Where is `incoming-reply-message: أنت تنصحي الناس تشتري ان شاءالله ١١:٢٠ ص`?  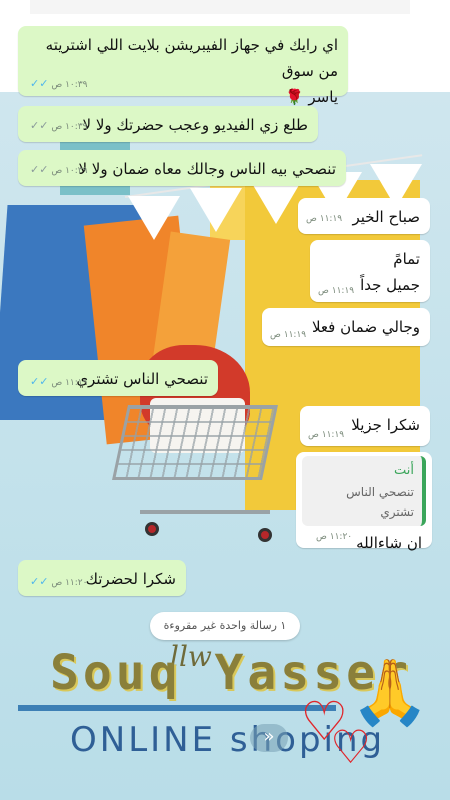 incoming-reply-message: أنت تنصحي الناس تشتري ان شاءالله ١١:٢٠ ص is located at coordinates (364, 502).